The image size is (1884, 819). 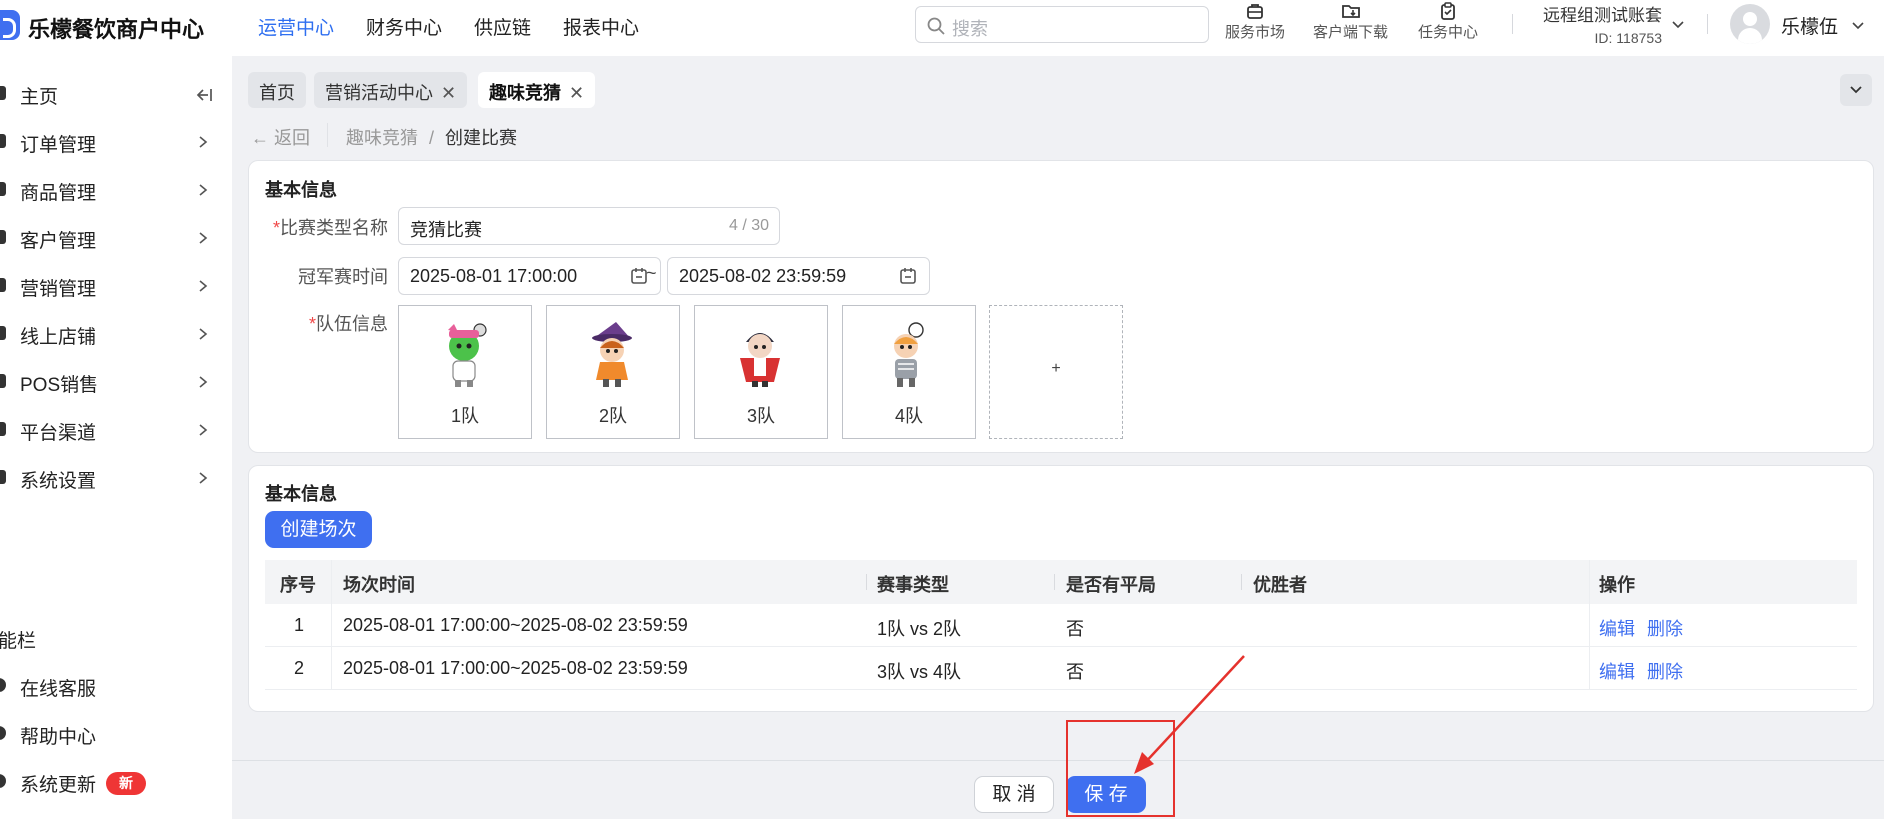 What do you see at coordinates (1350, 22) in the screenshot?
I see `client-download-button: 客户端下载` at bounding box center [1350, 22].